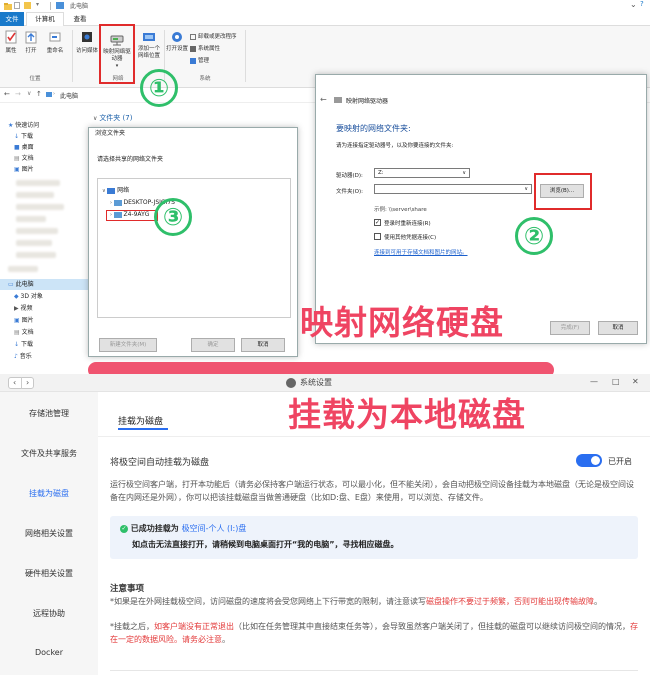  What do you see at coordinates (80, 19) in the screenshot?
I see `tab-view: 查看` at bounding box center [80, 19].